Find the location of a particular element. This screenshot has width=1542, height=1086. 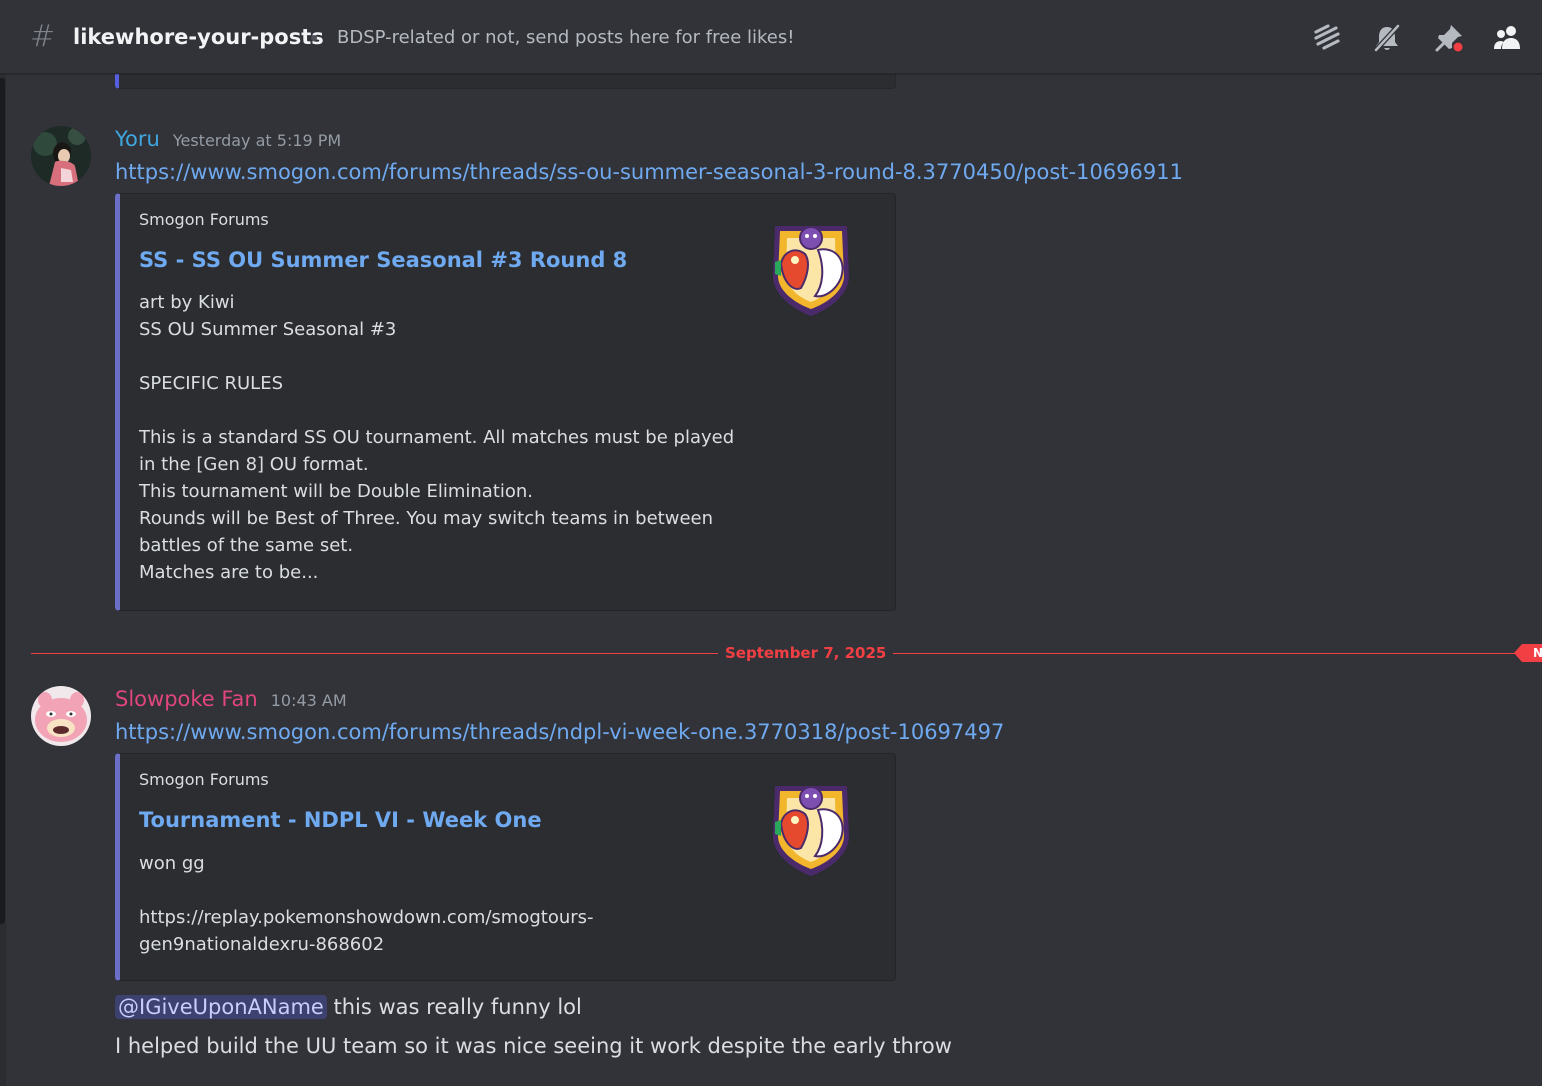

notification-muted-icon is located at coordinates (1387, 38).